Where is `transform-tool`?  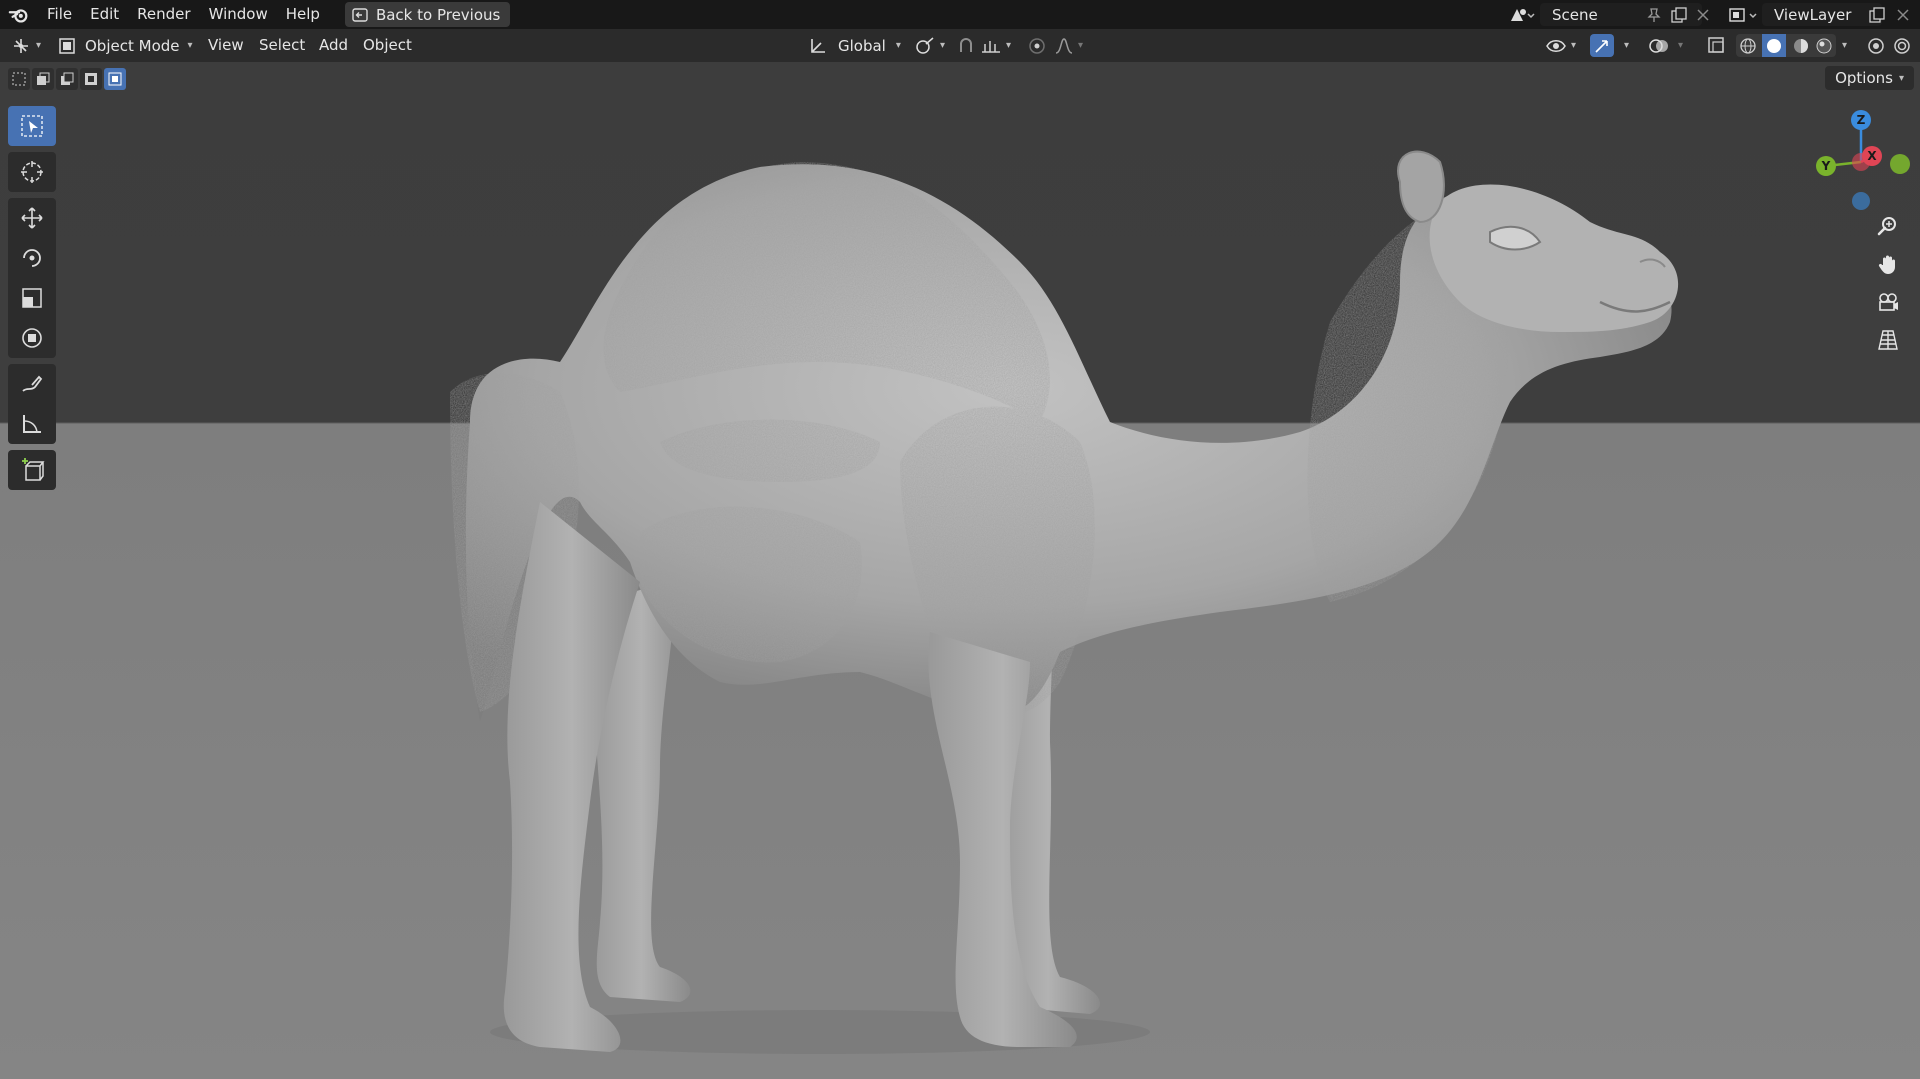 transform-tool is located at coordinates (32, 338).